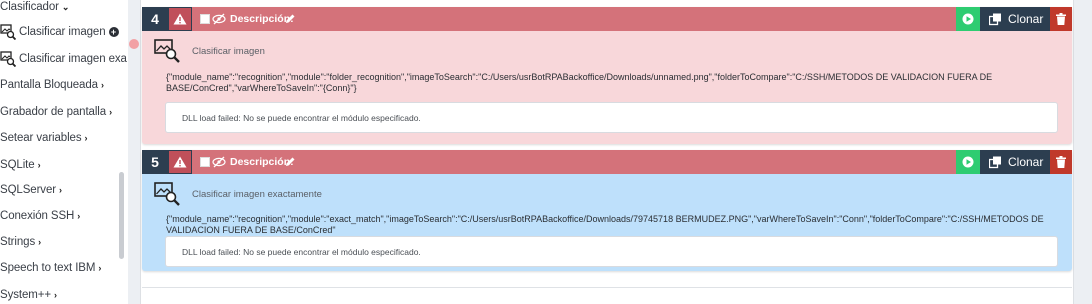  I want to click on sidebar-item-pantalla-bloqueada: Pantalla Bloqueada ›, so click(52, 85).